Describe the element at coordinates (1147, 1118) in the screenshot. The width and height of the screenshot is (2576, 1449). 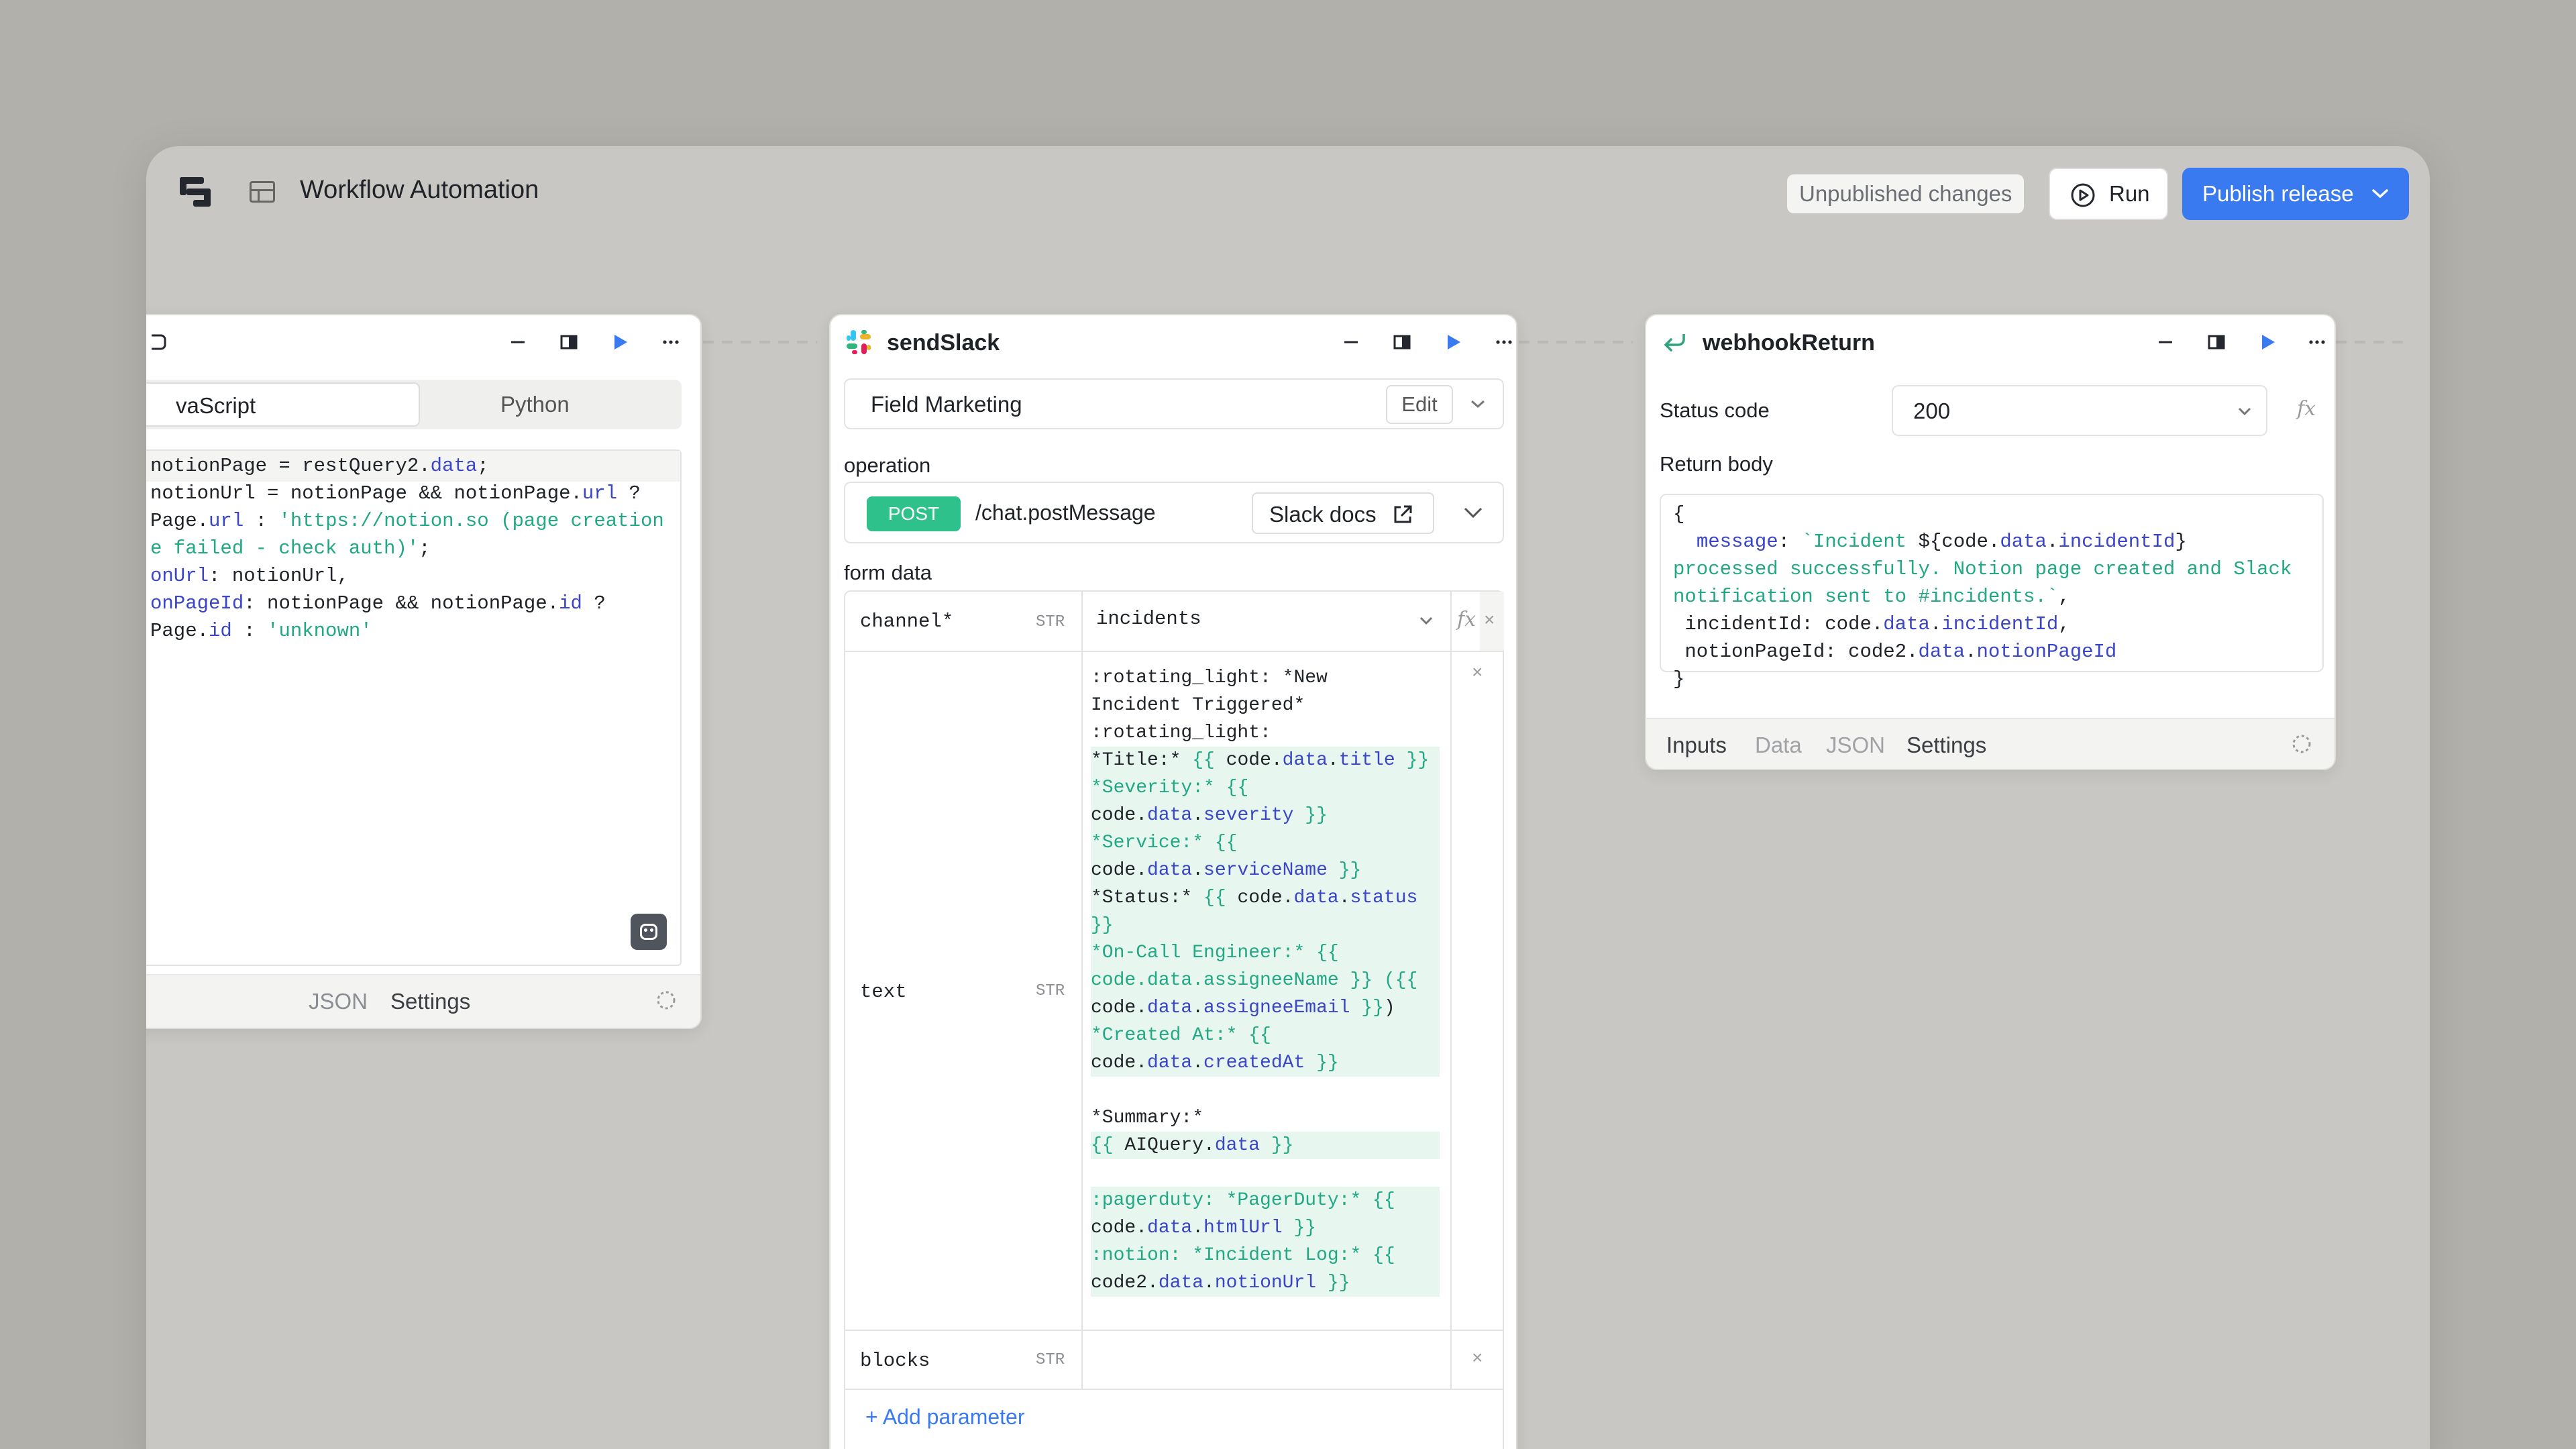
I see `code-token: *Summary:*` at that location.